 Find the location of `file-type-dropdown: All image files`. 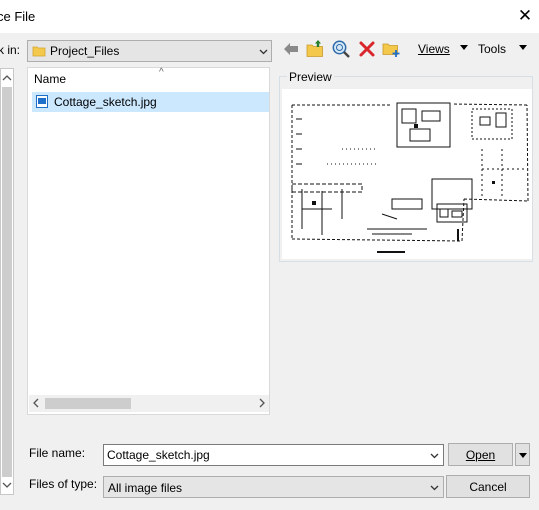

file-type-dropdown: All image files is located at coordinates (273, 487).